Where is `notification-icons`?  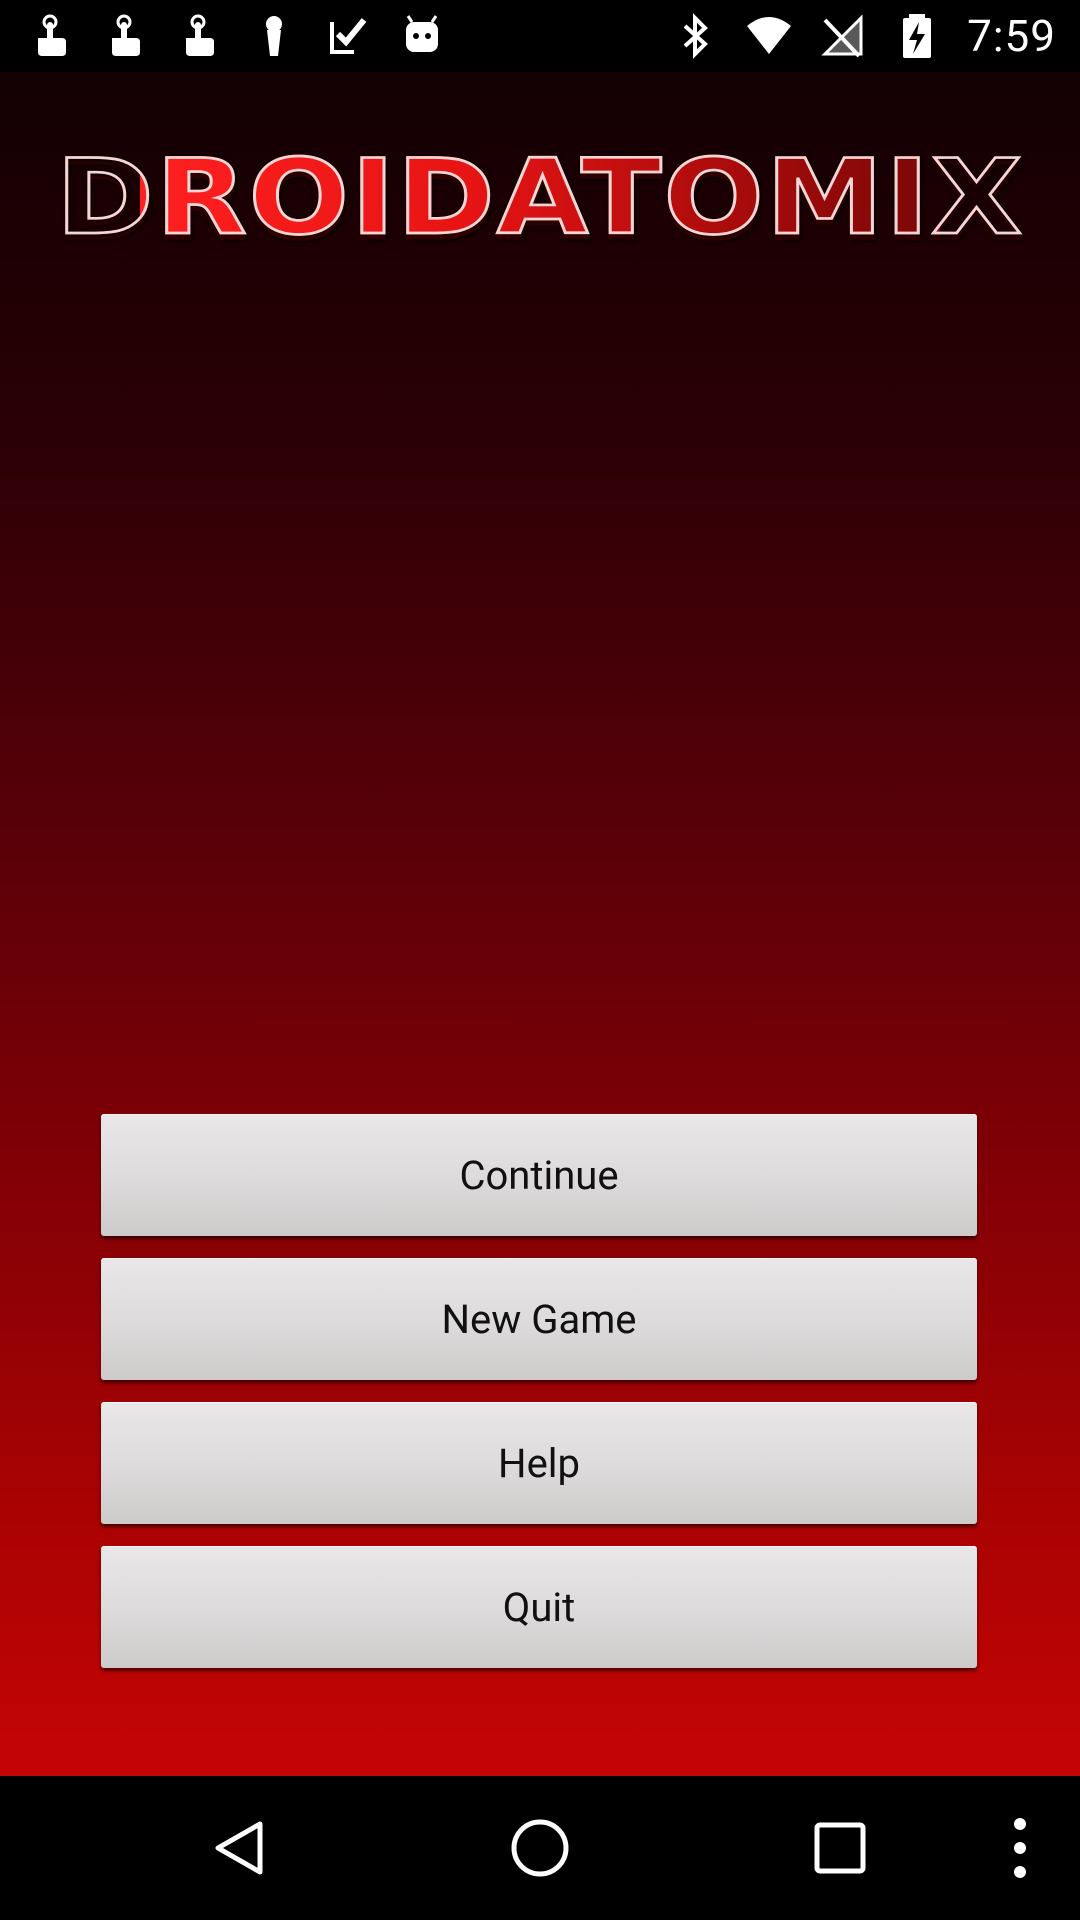 notification-icons is located at coordinates (237, 36).